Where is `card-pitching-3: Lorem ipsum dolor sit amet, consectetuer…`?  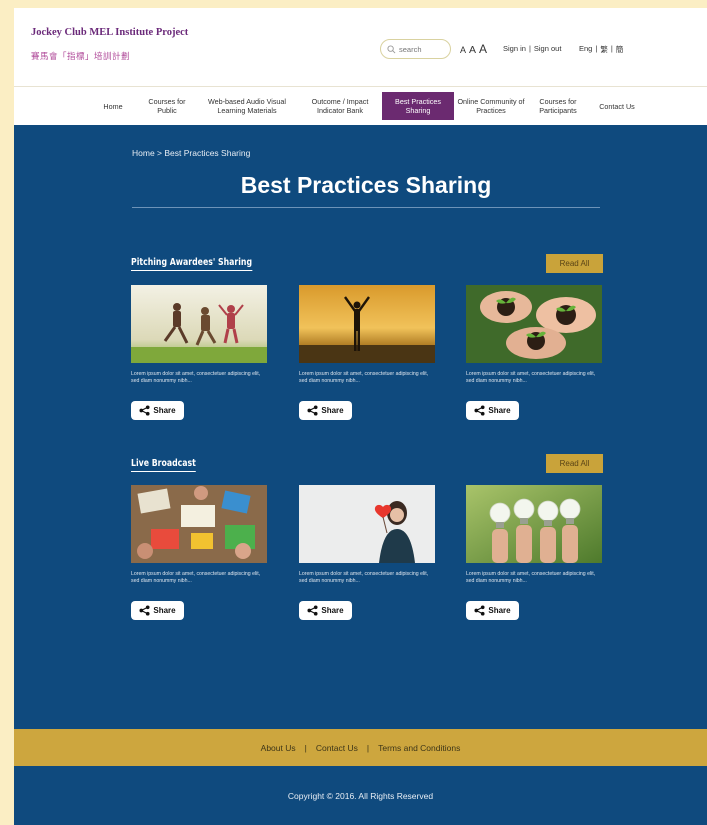 card-pitching-3: Lorem ipsum dolor sit amet, consectetuer… is located at coordinates (534, 353).